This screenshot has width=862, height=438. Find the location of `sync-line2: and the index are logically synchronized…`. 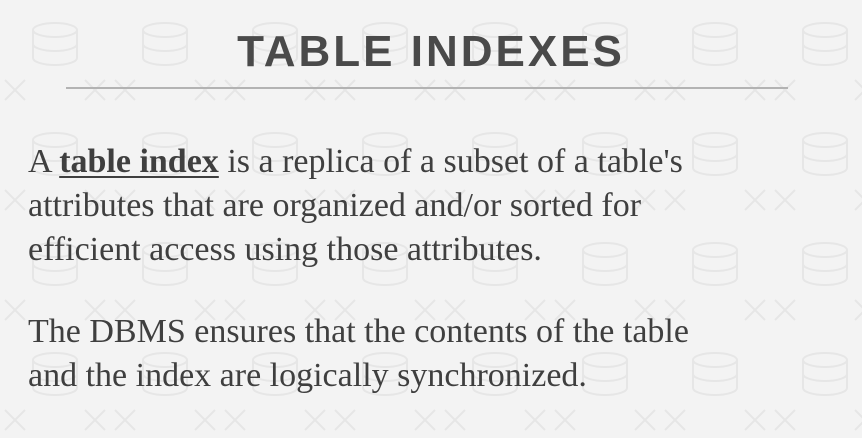

sync-line2: and the index are logically synchronized… is located at coordinates (307, 375).